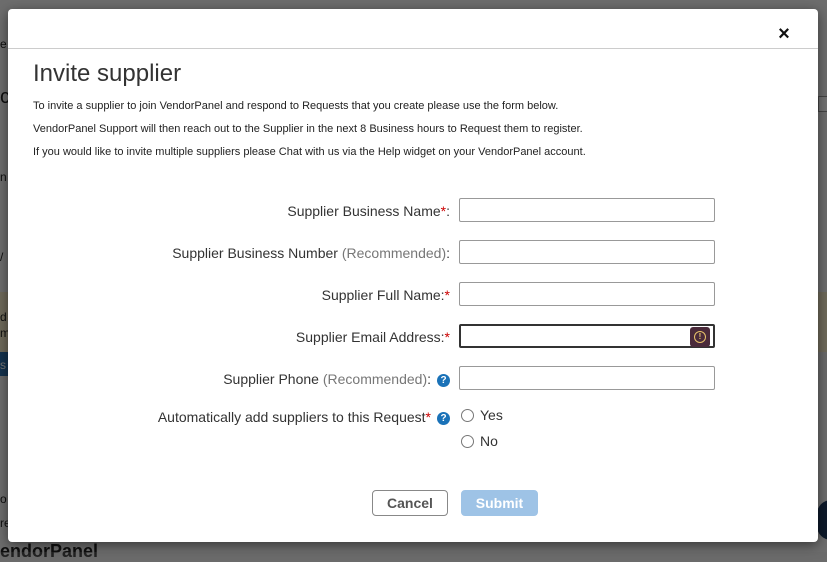  I want to click on email-label-text: Supplier Email Address:, so click(370, 337).